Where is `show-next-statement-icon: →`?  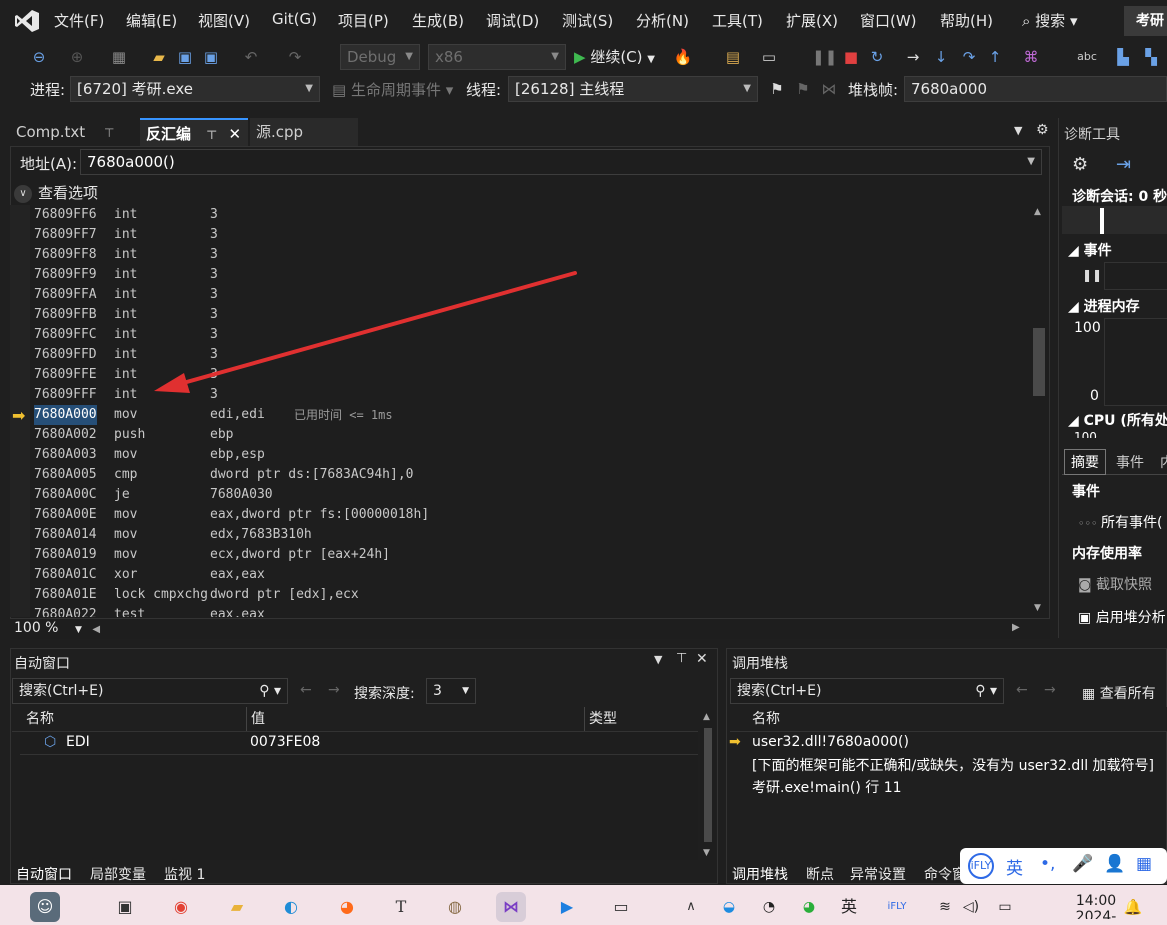
show-next-statement-icon: → is located at coordinates (913, 57).